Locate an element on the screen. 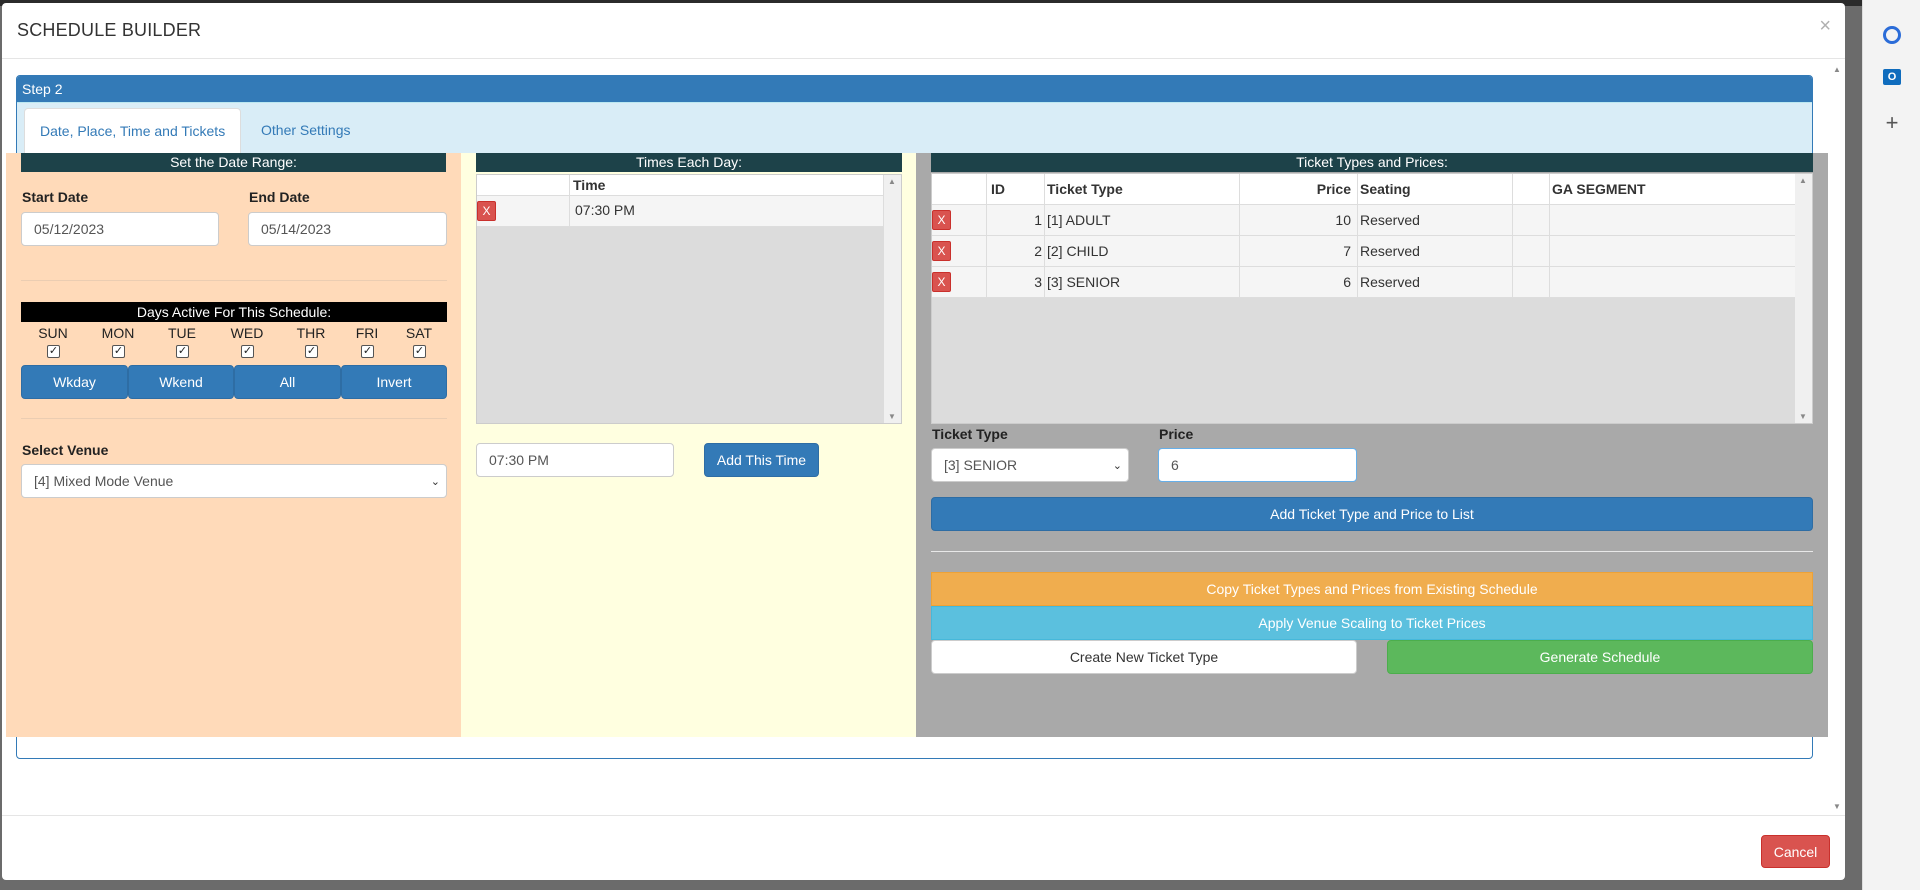 The height and width of the screenshot is (890, 1920). ticket-type-select: [3] SENIOR ⌄ is located at coordinates (1030, 465).